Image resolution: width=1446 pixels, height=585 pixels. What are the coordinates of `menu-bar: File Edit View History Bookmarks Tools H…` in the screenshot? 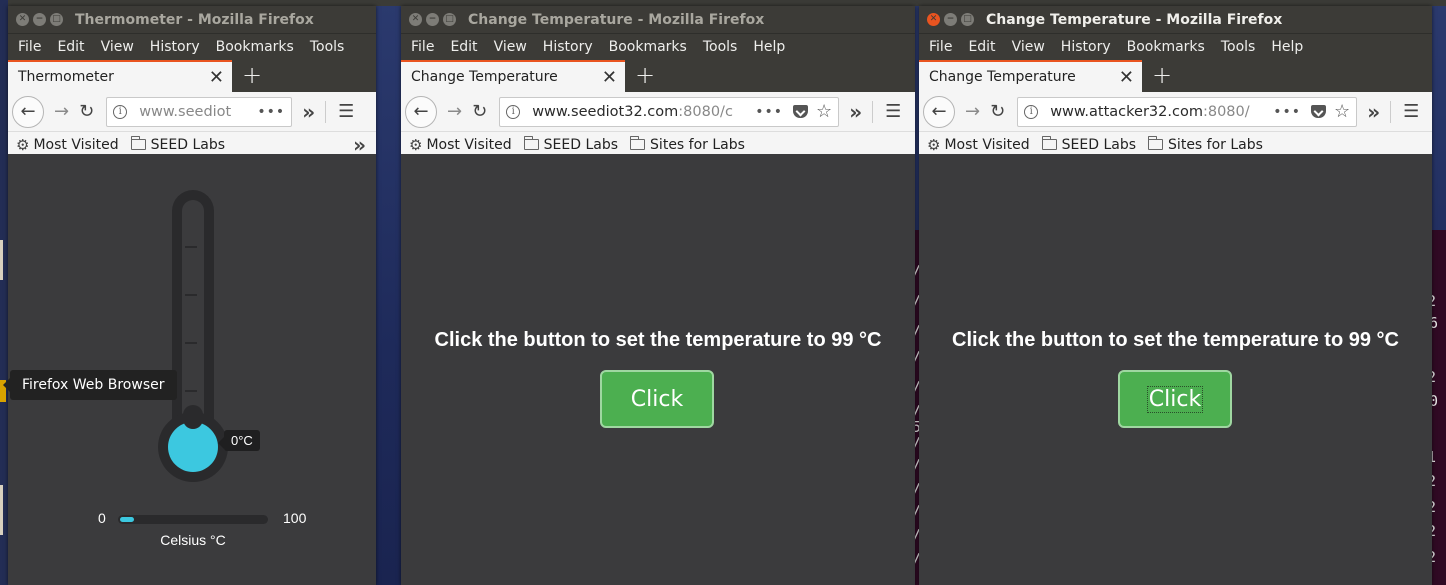 It's located at (658, 47).